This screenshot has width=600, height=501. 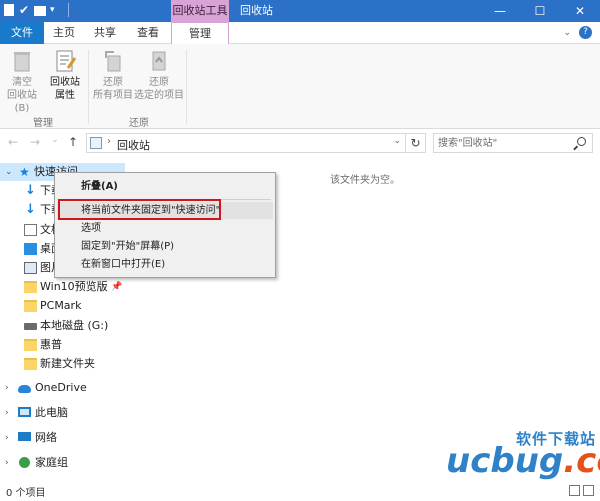 I want to click on menu-item-collapse: 折叠(A), so click(x=165, y=186).